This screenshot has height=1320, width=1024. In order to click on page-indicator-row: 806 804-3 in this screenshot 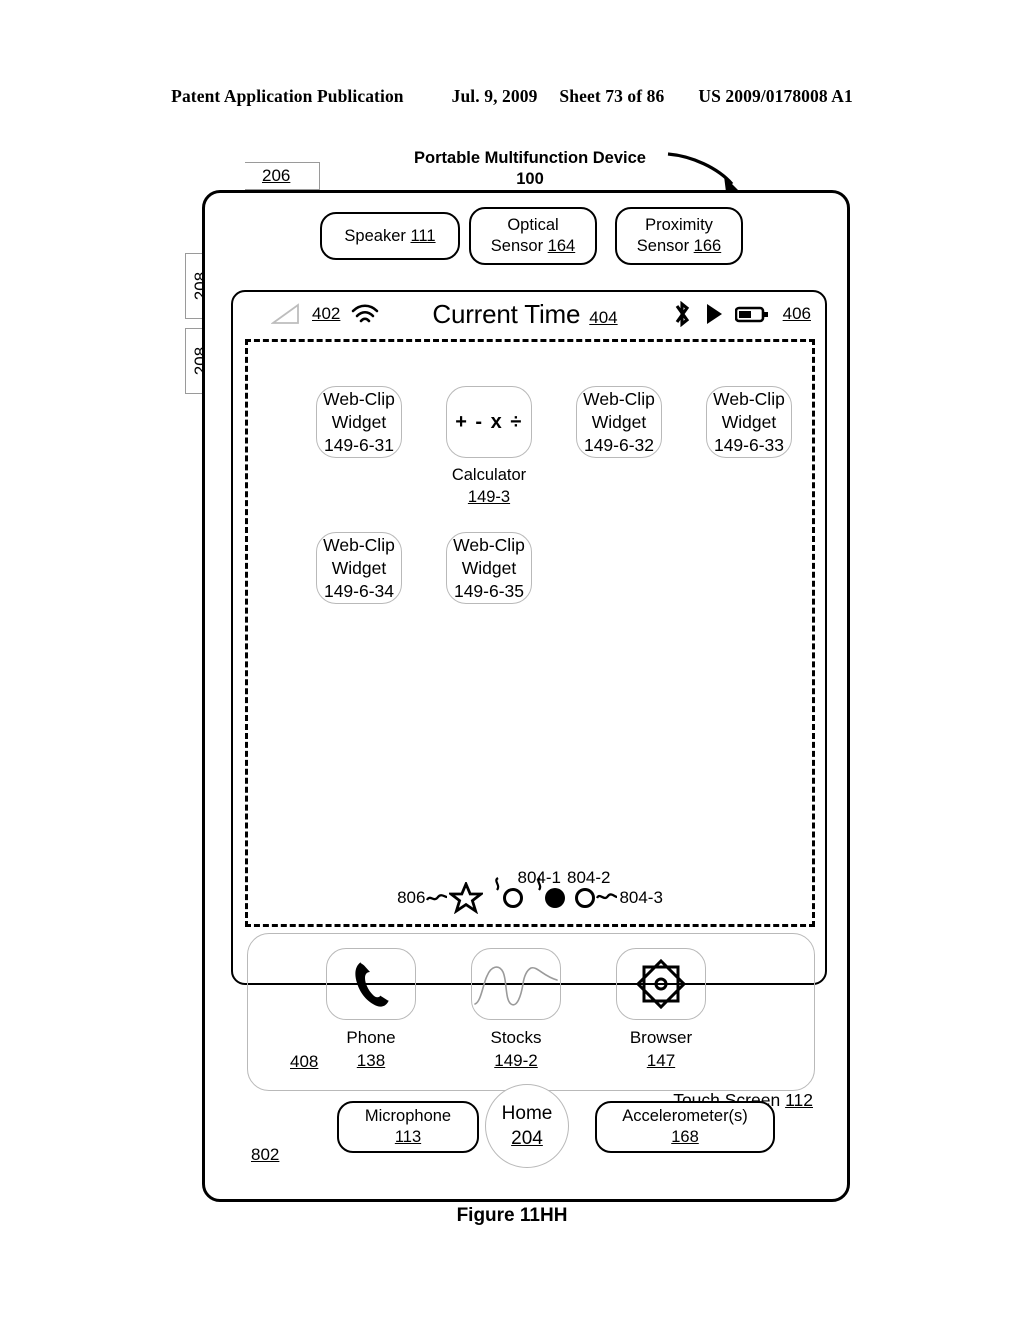, I will do `click(530, 895)`.